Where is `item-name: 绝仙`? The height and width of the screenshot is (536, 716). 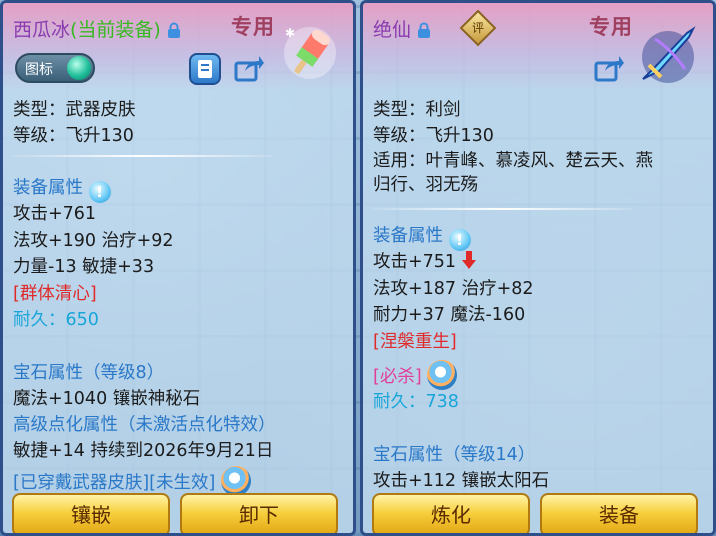
item-name: 绝仙 is located at coordinates (392, 30).